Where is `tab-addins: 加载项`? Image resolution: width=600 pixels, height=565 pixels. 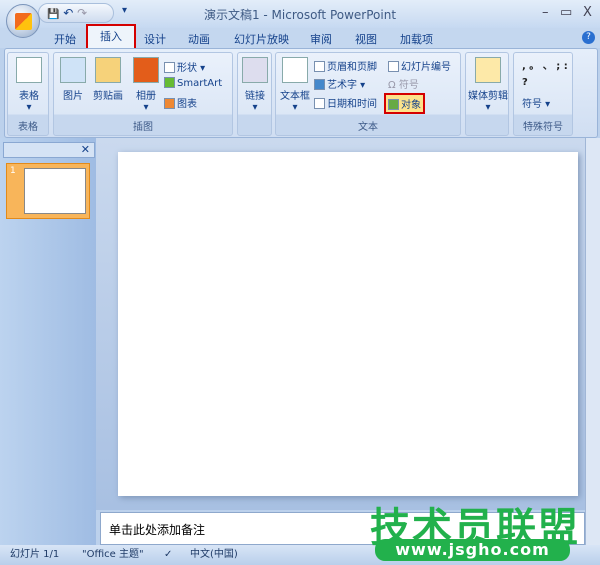
tab-addins: 加载项 is located at coordinates (416, 39).